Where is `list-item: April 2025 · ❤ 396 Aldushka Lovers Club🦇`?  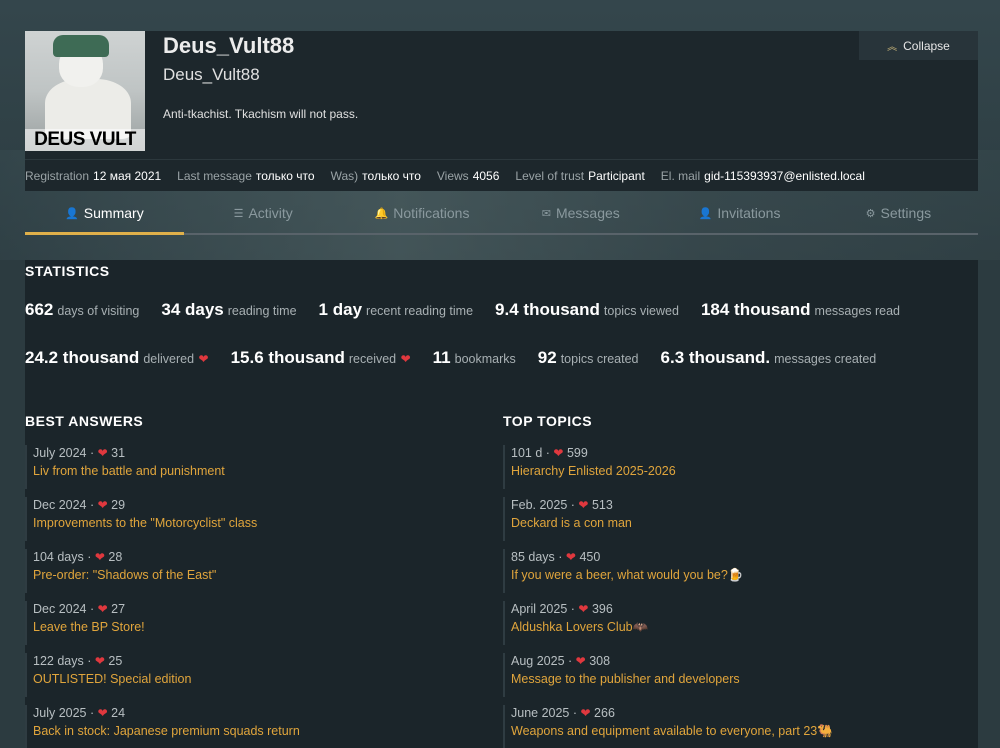
list-item: April 2025 · ❤ 396 Aldushka Lovers Club🦇 is located at coordinates (733, 623).